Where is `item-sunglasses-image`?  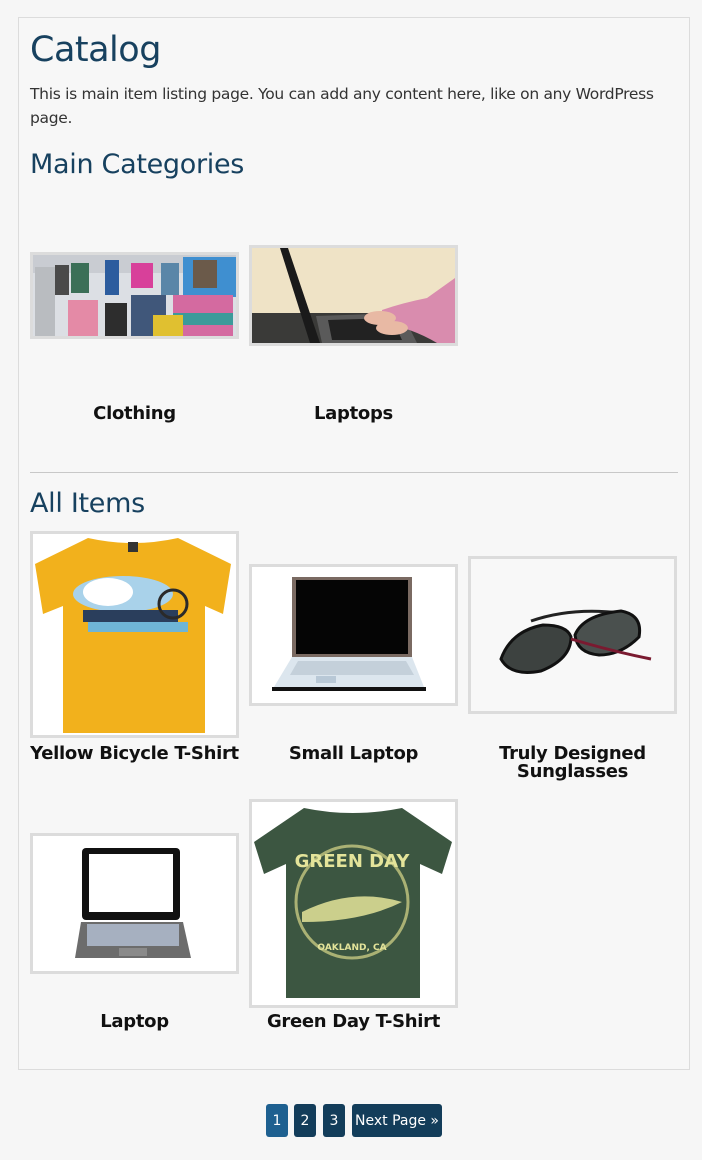
item-sunglasses-image is located at coordinates (572, 635).